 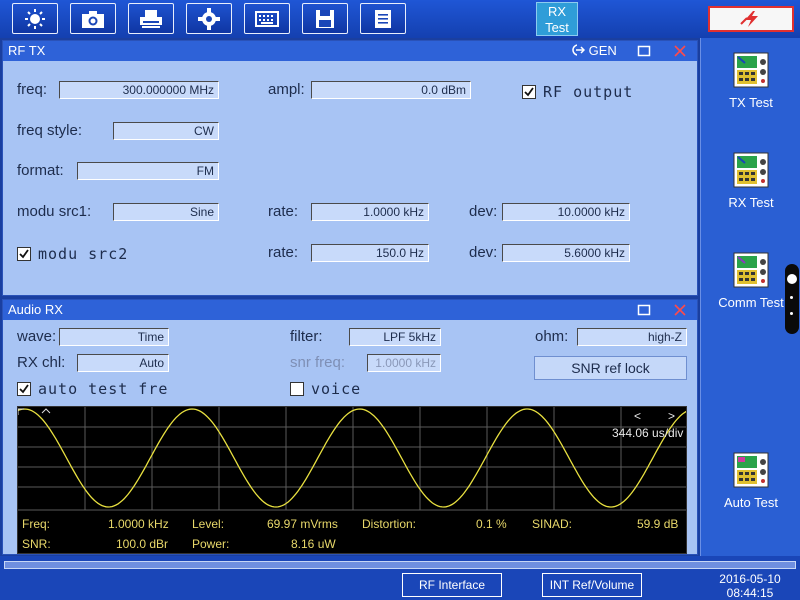 I want to click on rf-tx-title: RF TX, so click(x=27, y=50).